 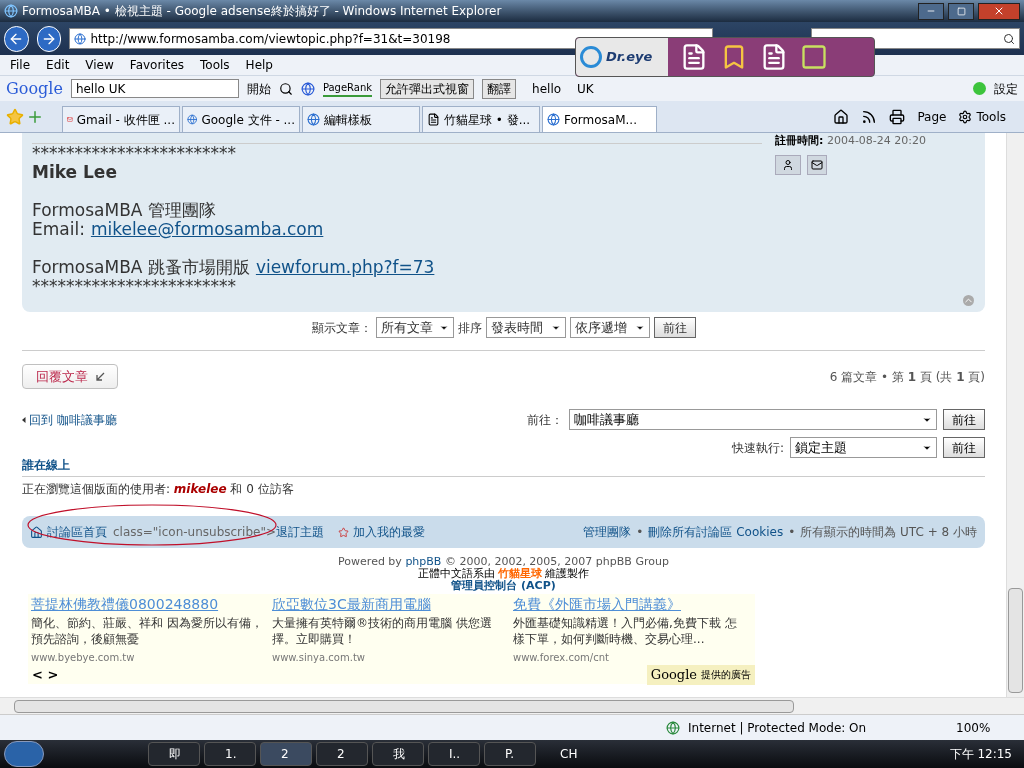 I want to click on taskbar-button: 即, so click(x=174, y=754).